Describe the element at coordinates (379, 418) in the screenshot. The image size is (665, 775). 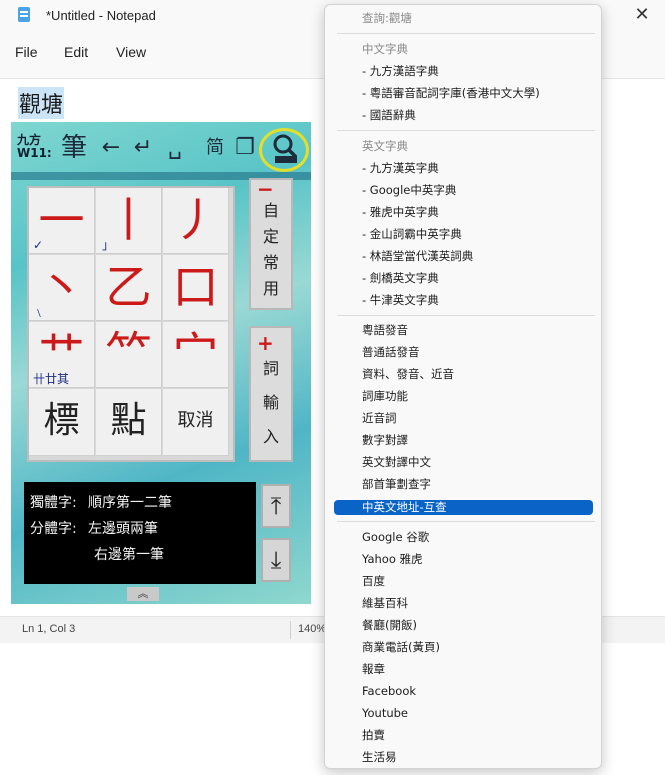
I see `menu-item-tool: 近音詞` at that location.